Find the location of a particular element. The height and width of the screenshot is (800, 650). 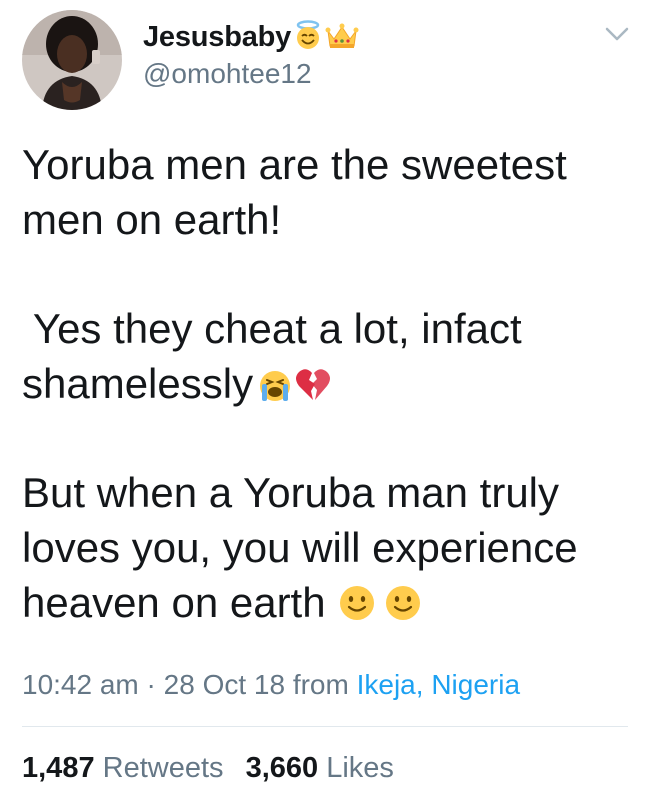

location-link: Ikeja, Nigeria is located at coordinates (438, 684).